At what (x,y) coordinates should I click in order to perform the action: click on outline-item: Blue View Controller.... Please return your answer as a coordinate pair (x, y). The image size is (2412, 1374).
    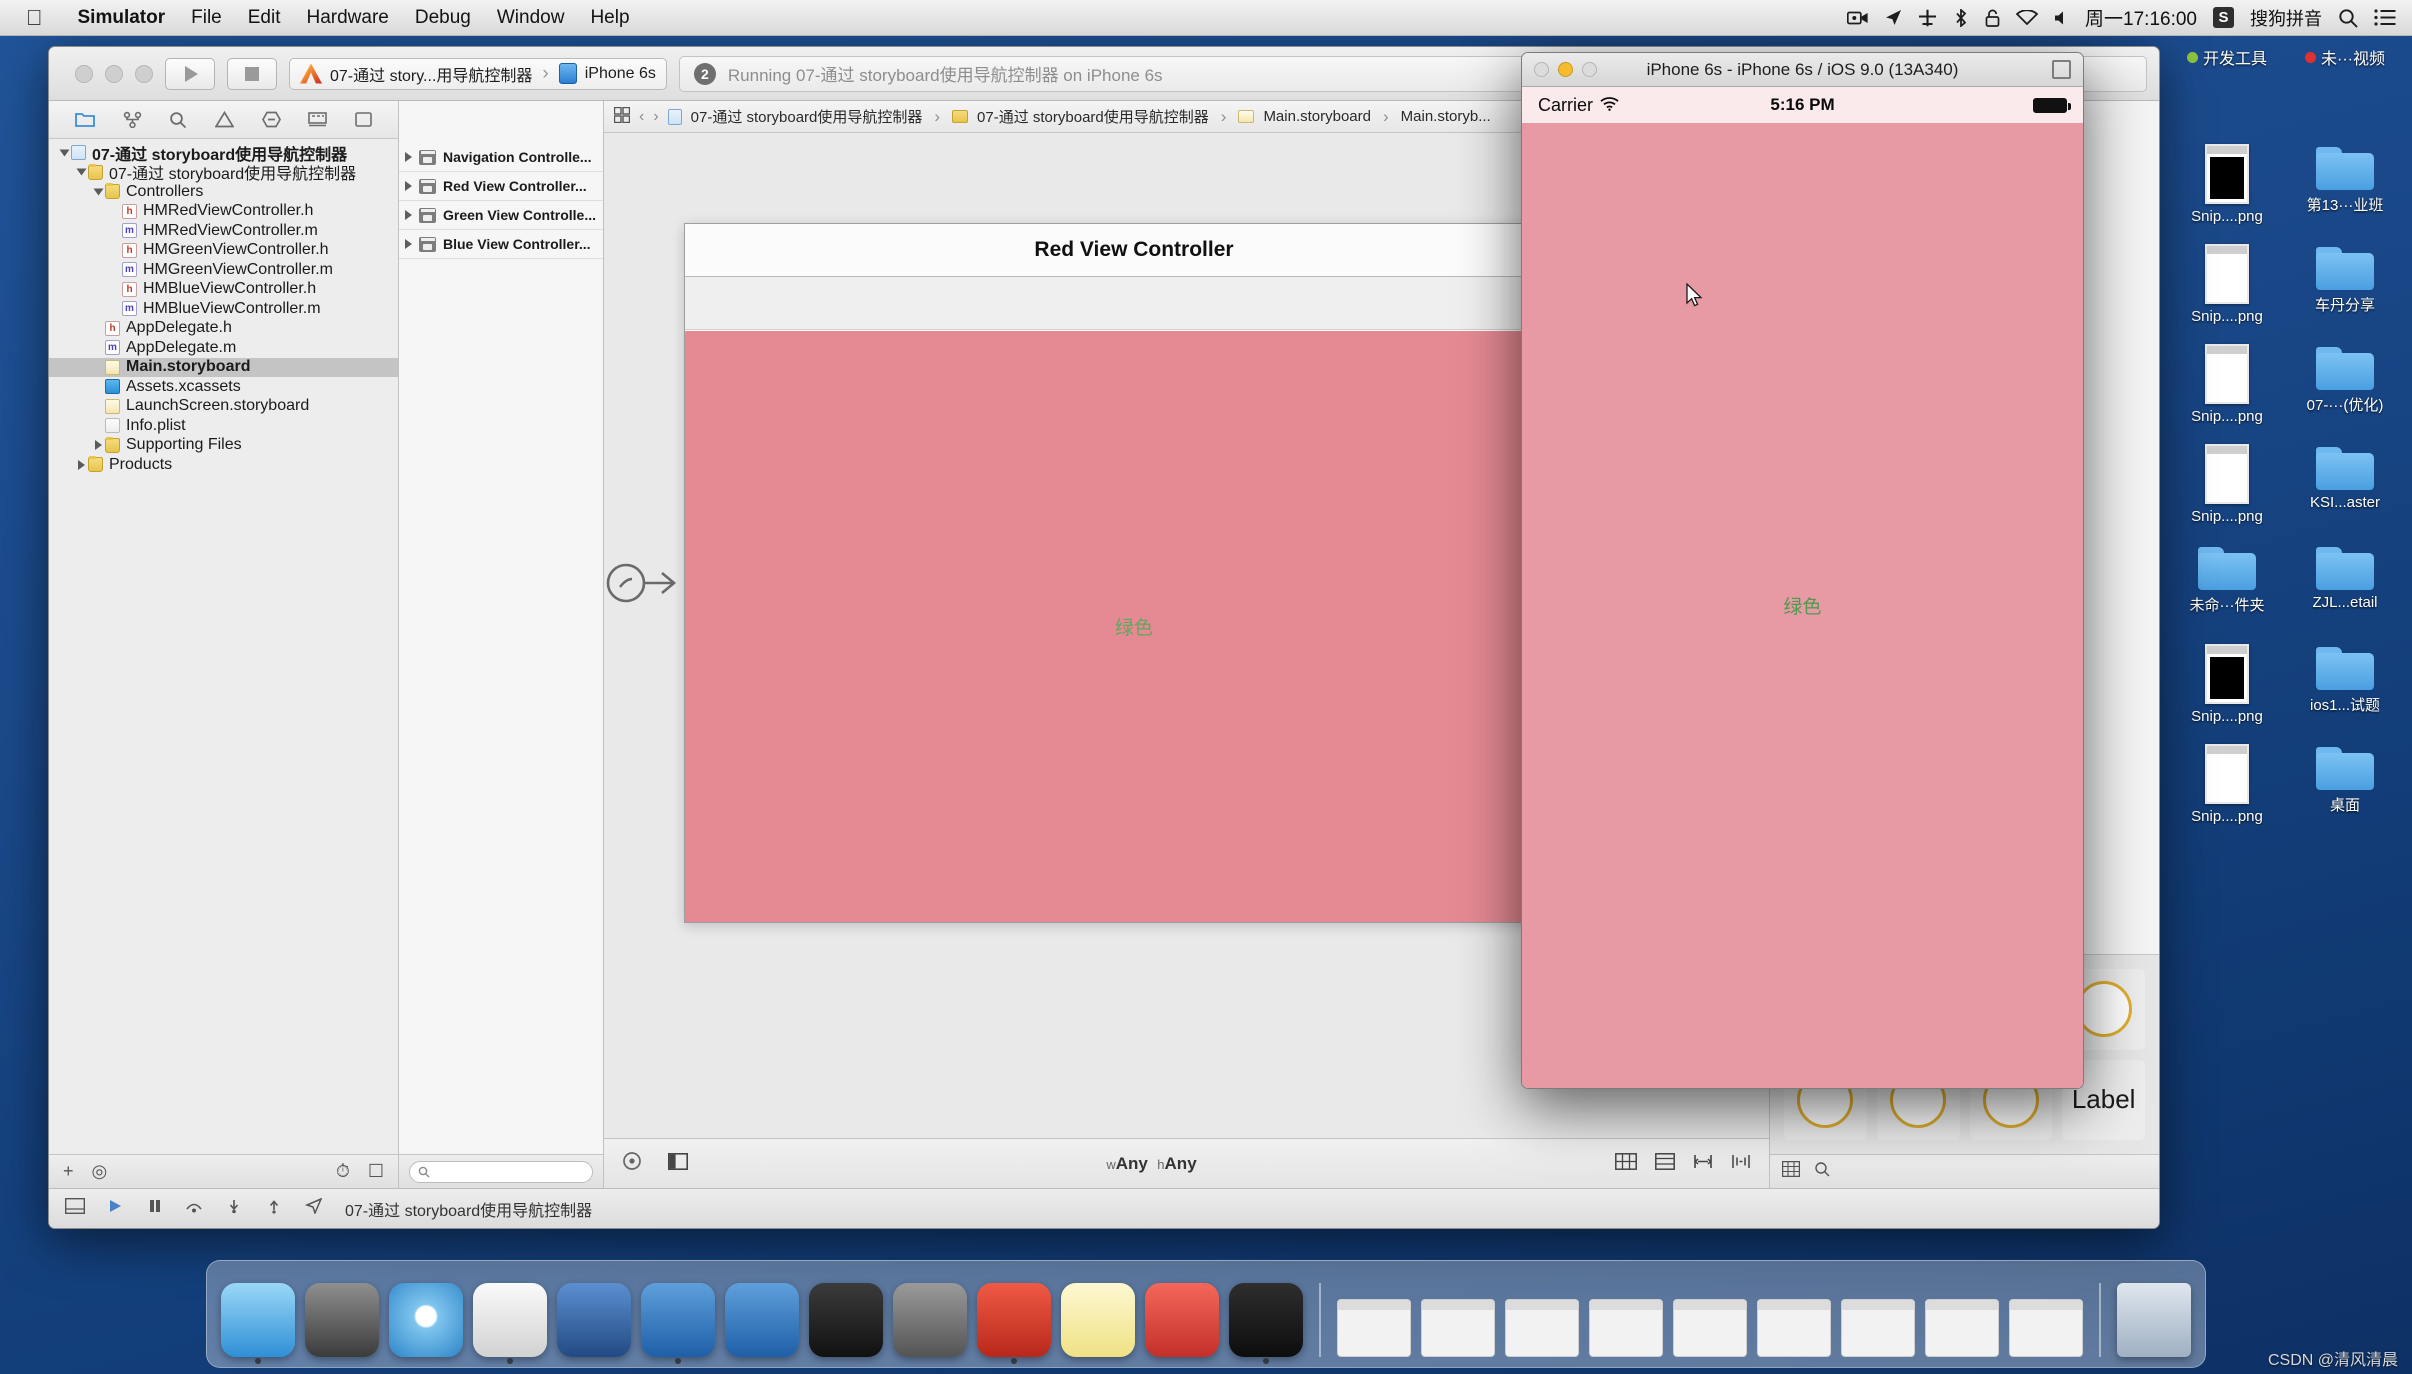
    Looking at the image, I should click on (501, 244).